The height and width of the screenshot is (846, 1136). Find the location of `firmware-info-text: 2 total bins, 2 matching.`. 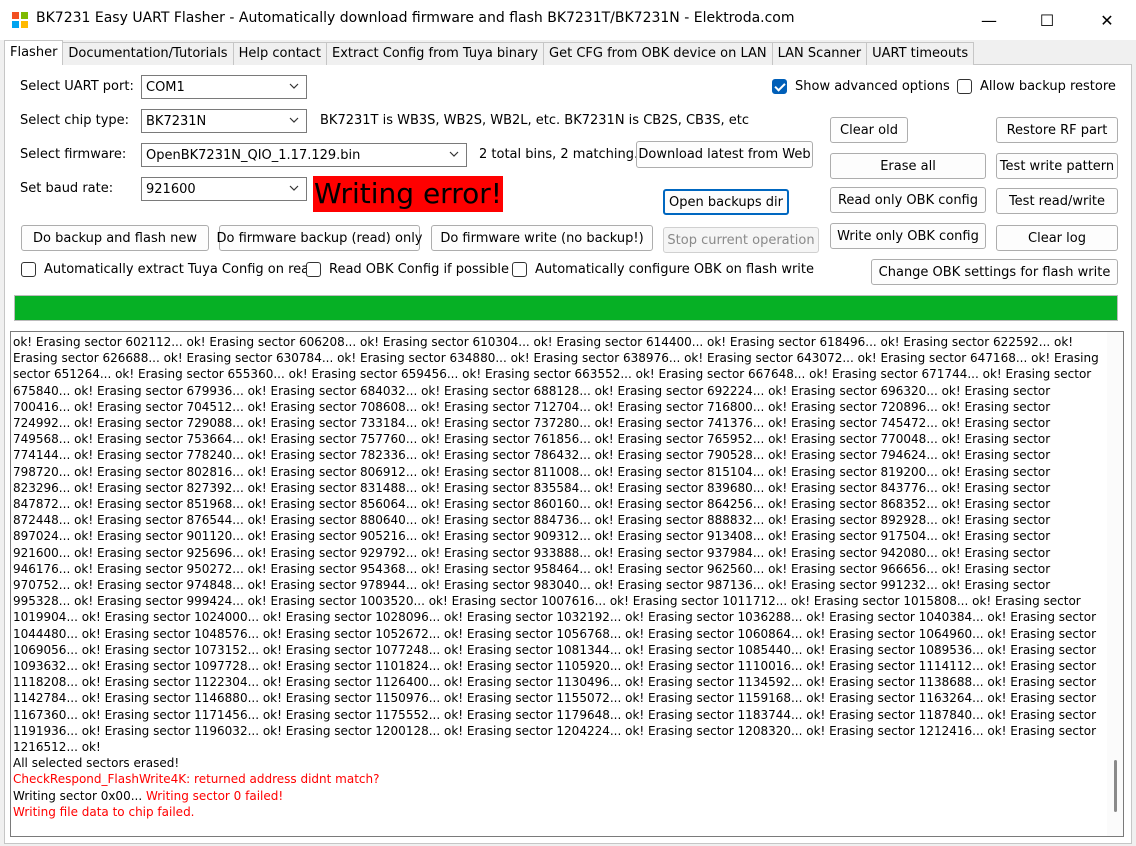

firmware-info-text: 2 total bins, 2 matching. is located at coordinates (559, 154).